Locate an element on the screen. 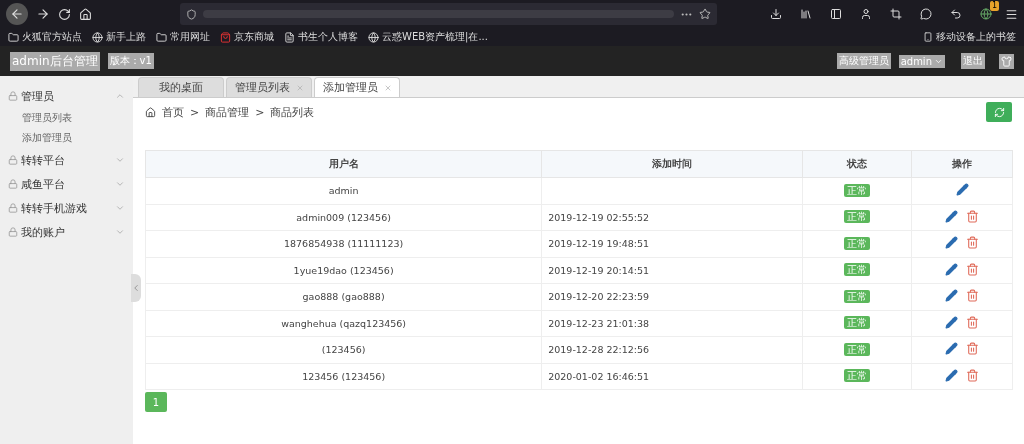 This screenshot has width=1024, height=444. library-icon is located at coordinates (806, 14).